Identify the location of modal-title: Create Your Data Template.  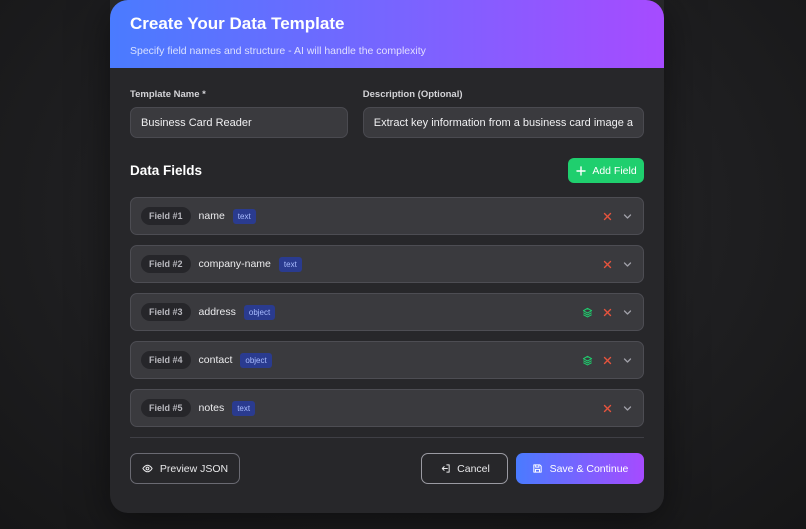
(237, 23).